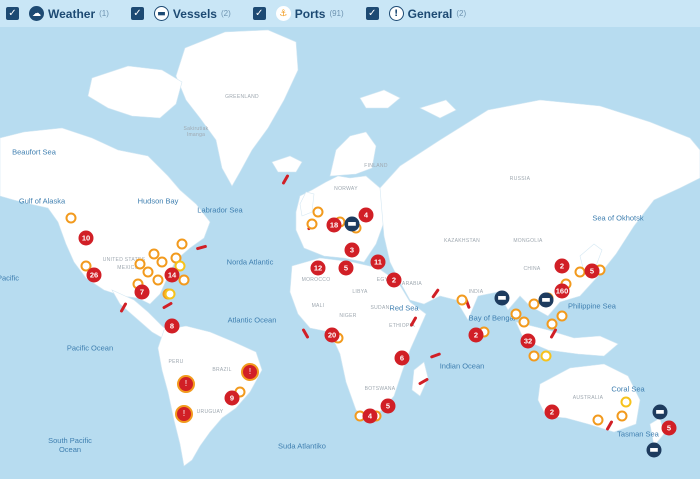 This screenshot has height=479, width=700. Describe the element at coordinates (232, 398) in the screenshot. I see `cluster-marker: 9` at that location.